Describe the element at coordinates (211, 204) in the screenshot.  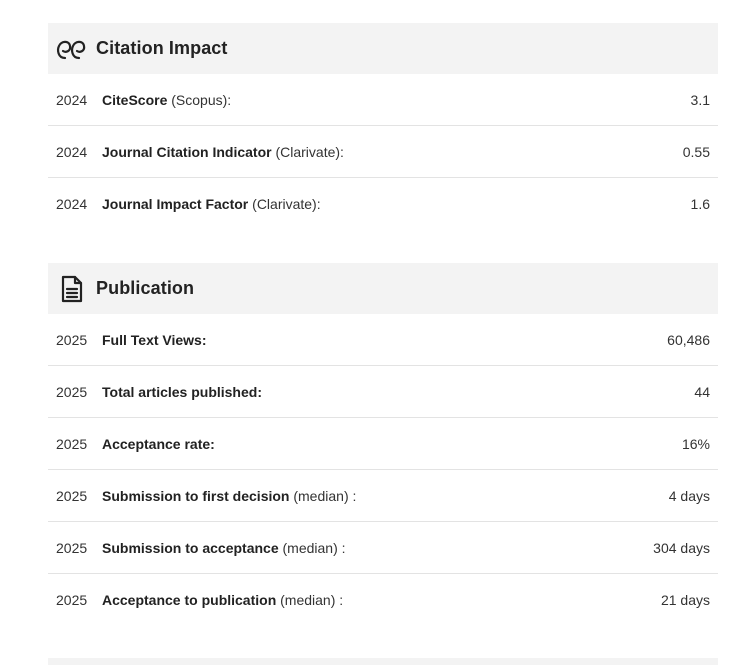
I see `metric-label: Journal Impact Factor (Clarivate):` at that location.